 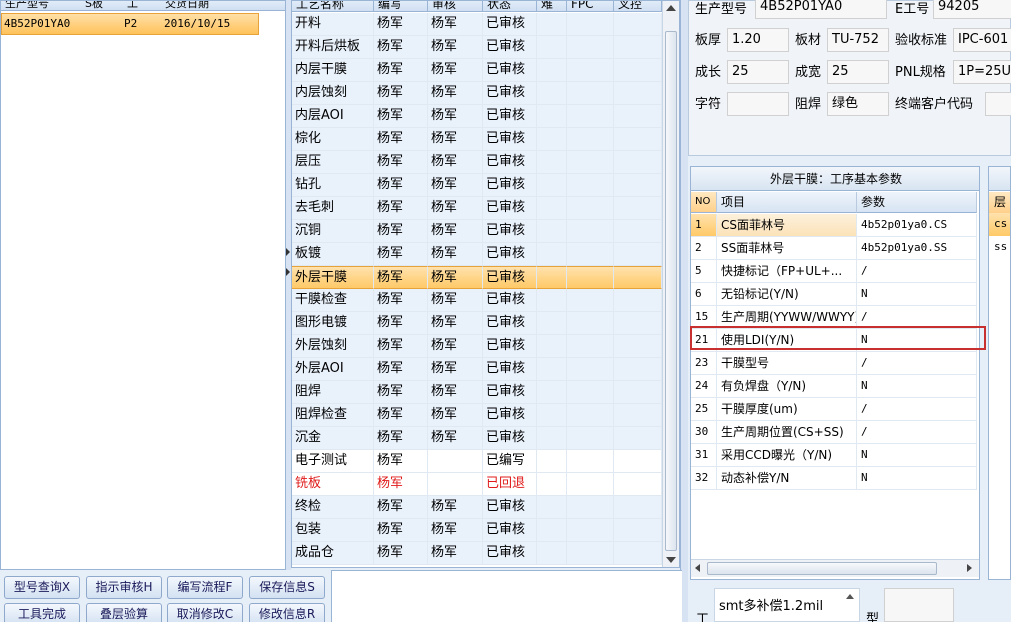 I want to click on param-no-cell: 5, so click(x=704, y=271).